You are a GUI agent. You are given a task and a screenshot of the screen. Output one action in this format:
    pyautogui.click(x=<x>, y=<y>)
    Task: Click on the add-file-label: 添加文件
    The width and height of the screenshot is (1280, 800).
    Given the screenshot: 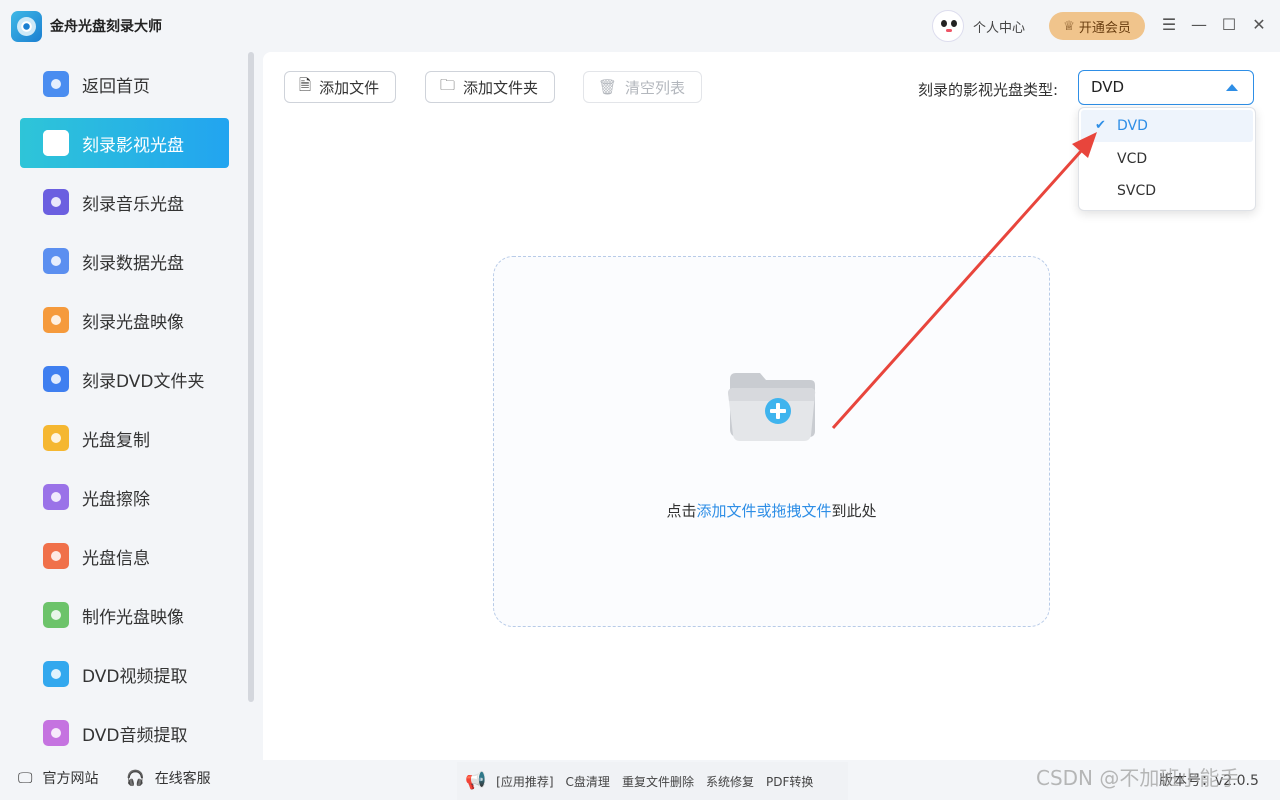 What is the action you would take?
    pyautogui.click(x=349, y=87)
    